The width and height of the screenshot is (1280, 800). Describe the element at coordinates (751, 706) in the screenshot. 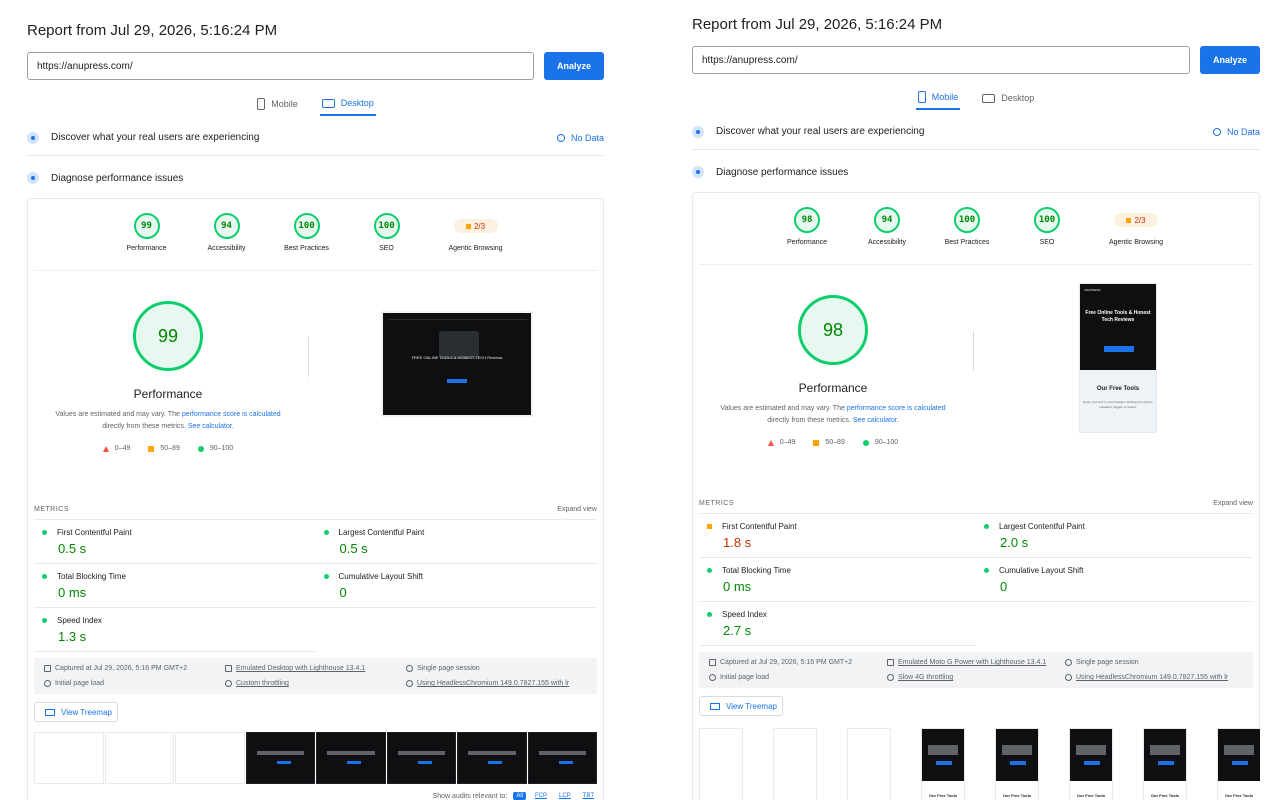

I see `treemap-label: View Treemap` at that location.